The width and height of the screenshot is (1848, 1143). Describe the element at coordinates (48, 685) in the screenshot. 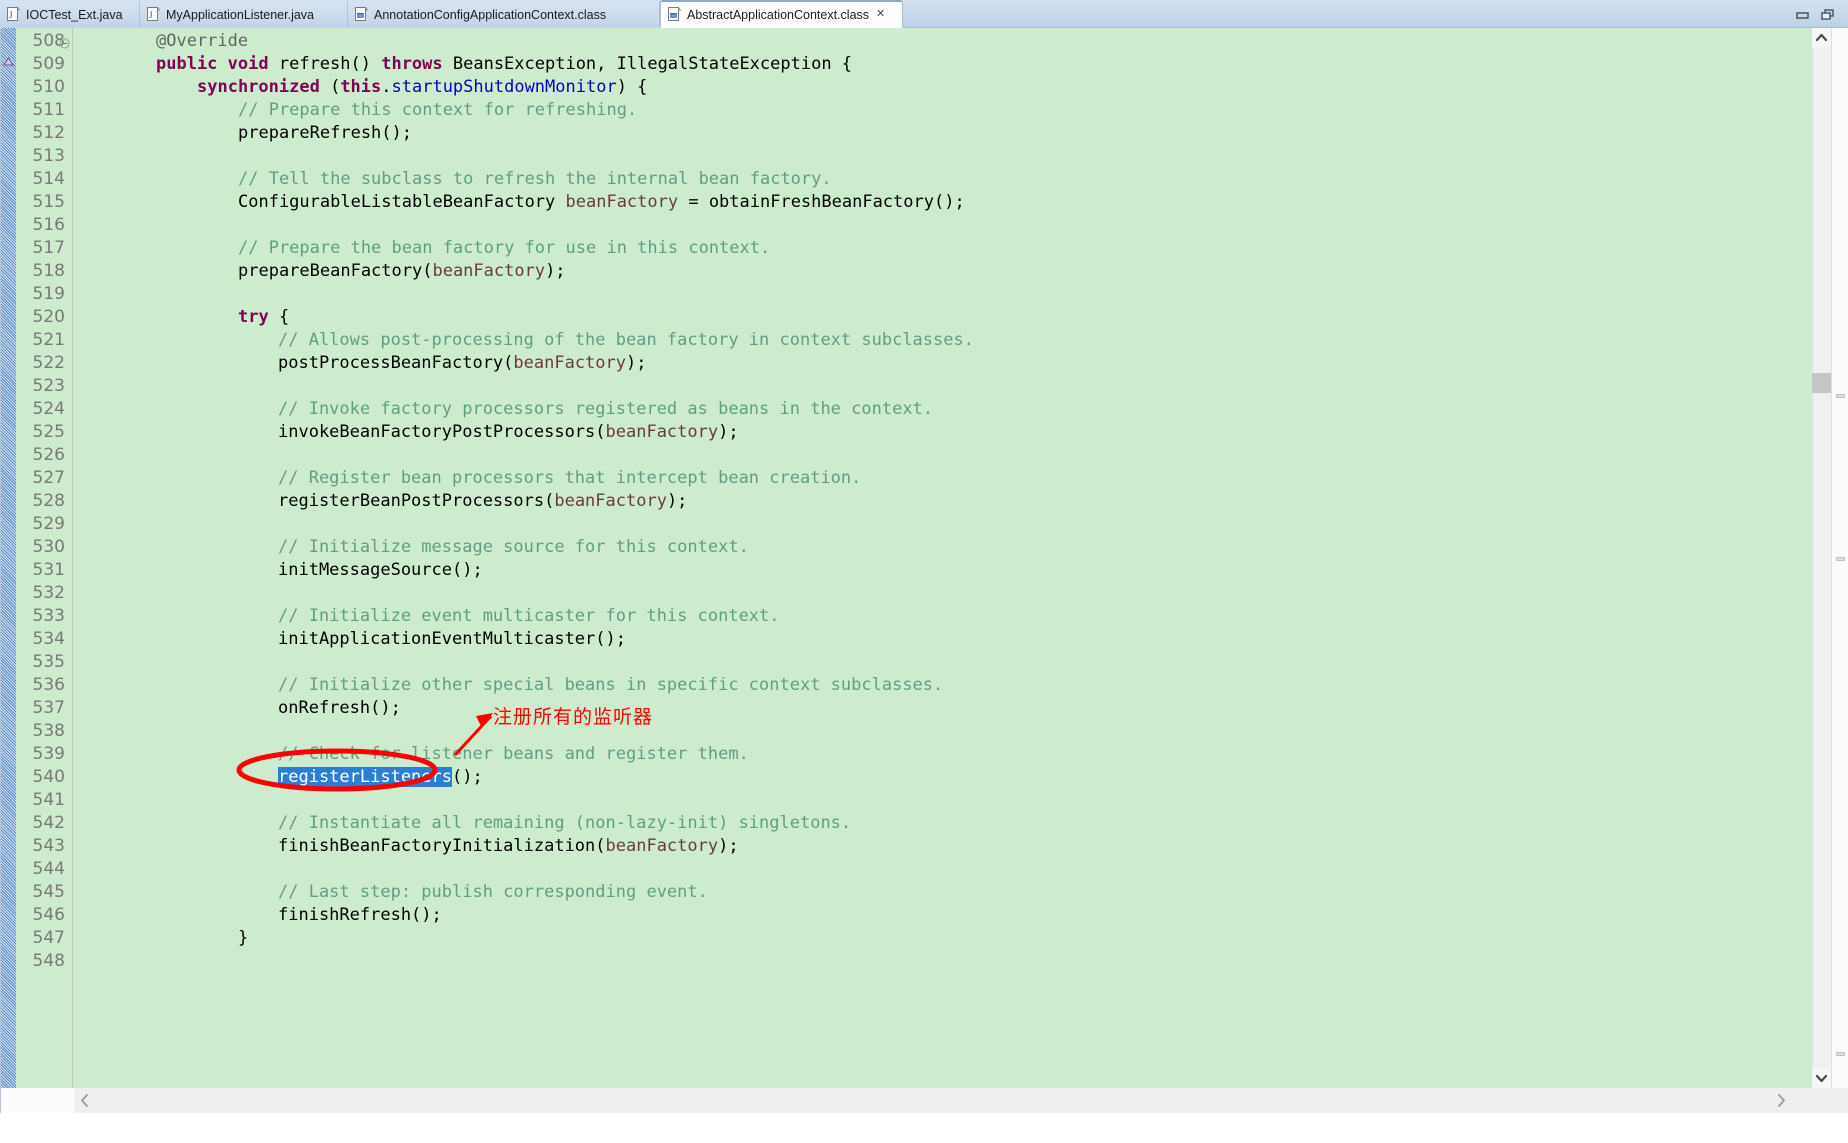

I see `line-number: 536` at that location.